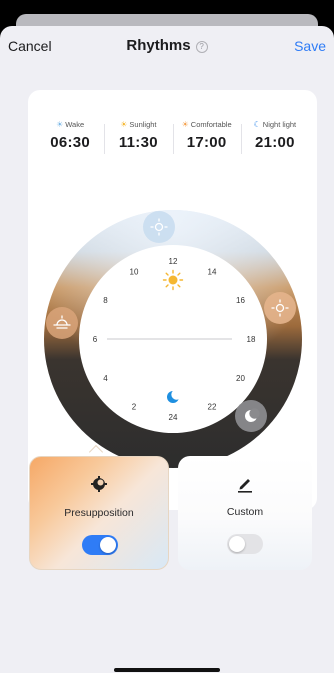  I want to click on time-value: 17:00, so click(206, 142).